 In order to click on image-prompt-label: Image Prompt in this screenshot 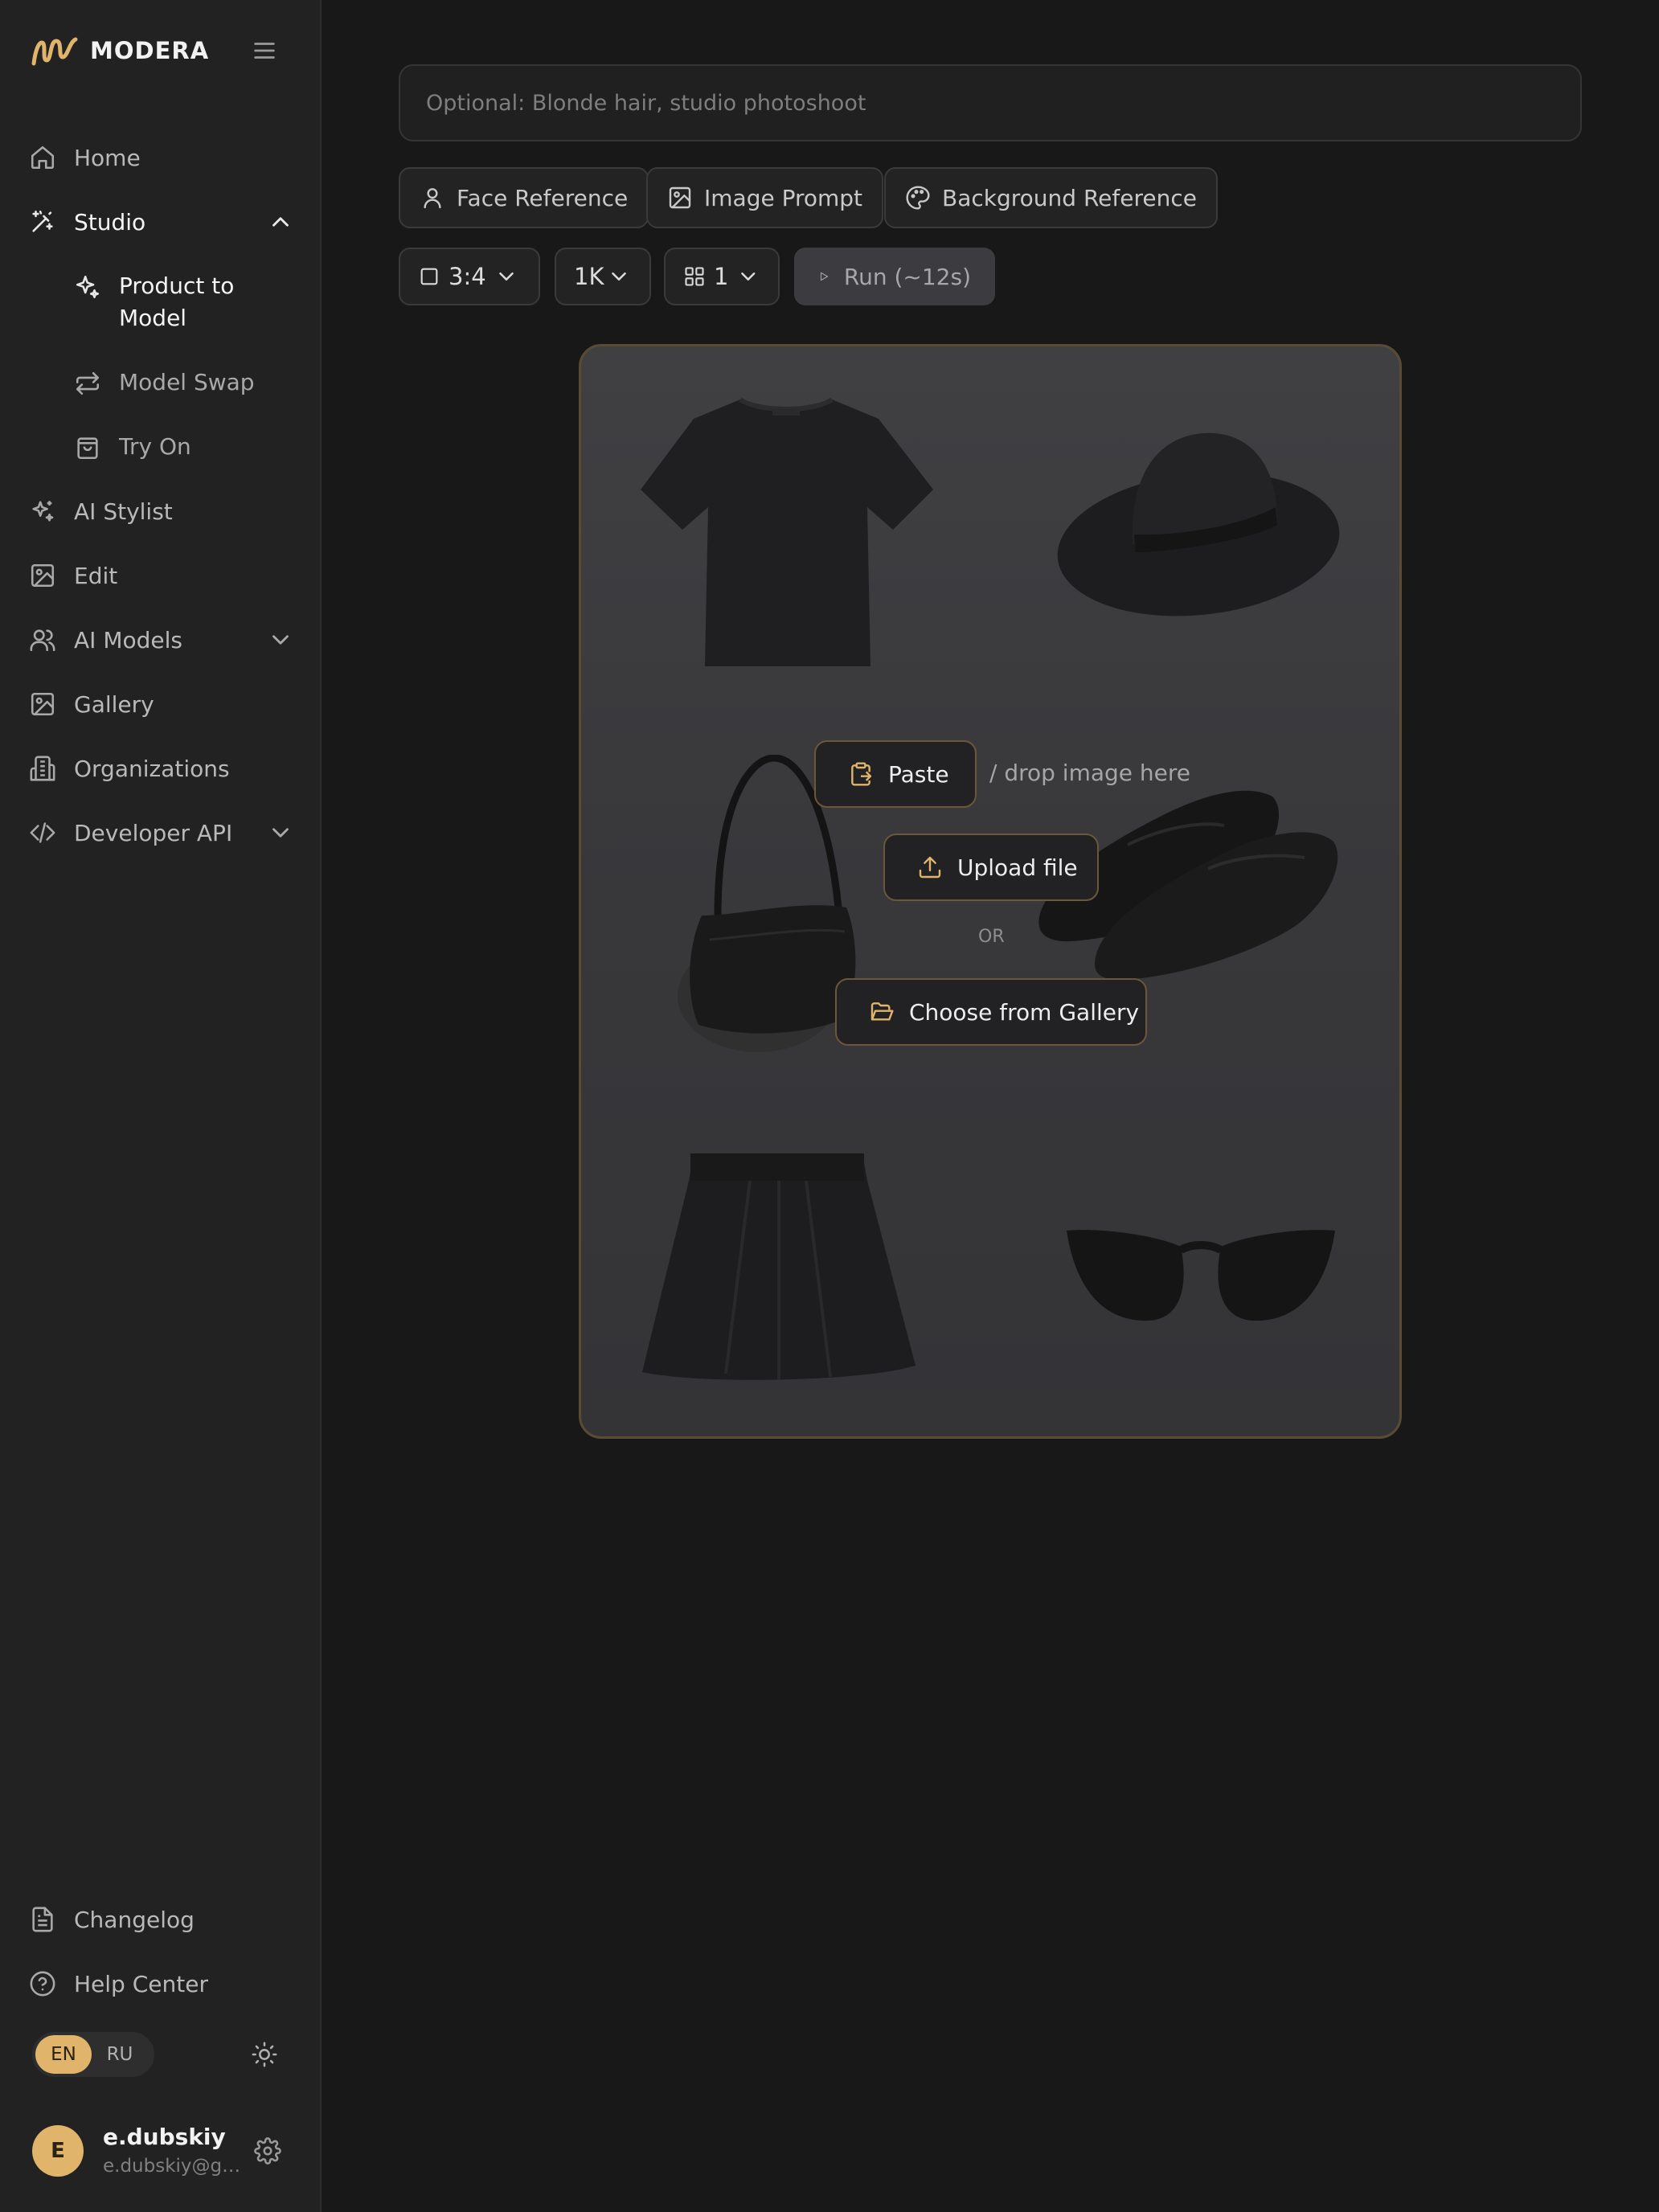, I will do `click(783, 197)`.